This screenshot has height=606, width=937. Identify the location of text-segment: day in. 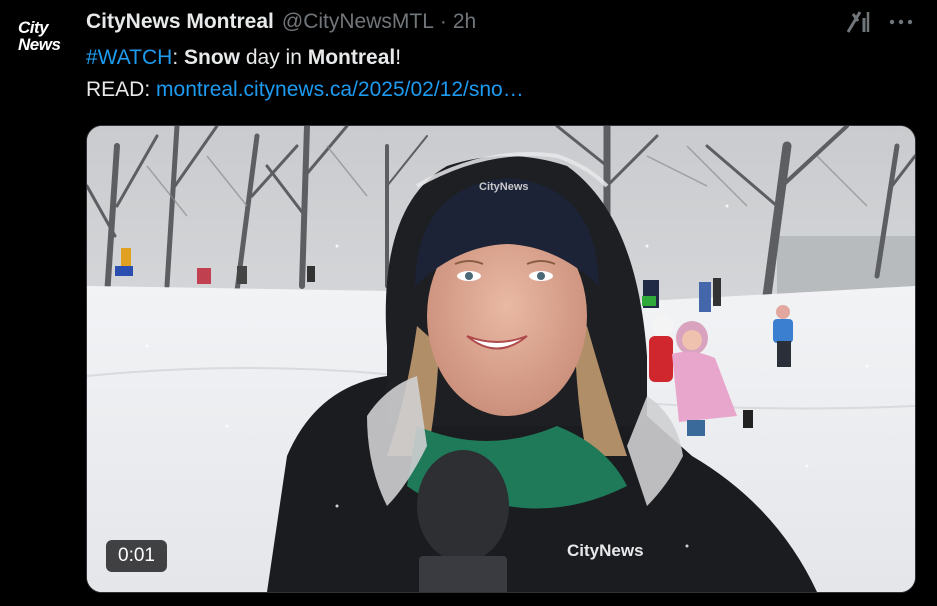
(274, 57).